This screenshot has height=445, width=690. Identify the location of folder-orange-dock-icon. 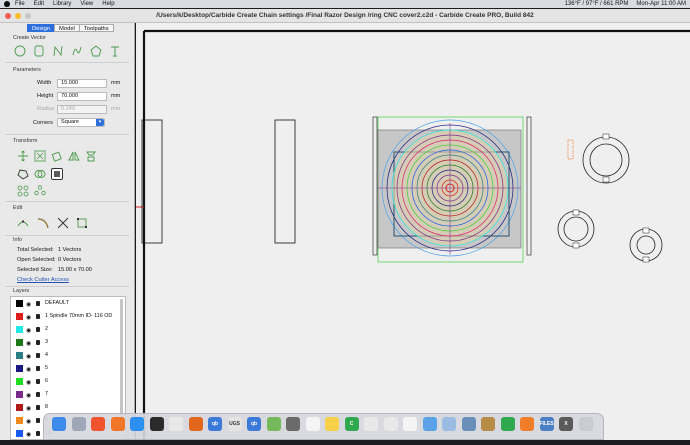
(527, 424).